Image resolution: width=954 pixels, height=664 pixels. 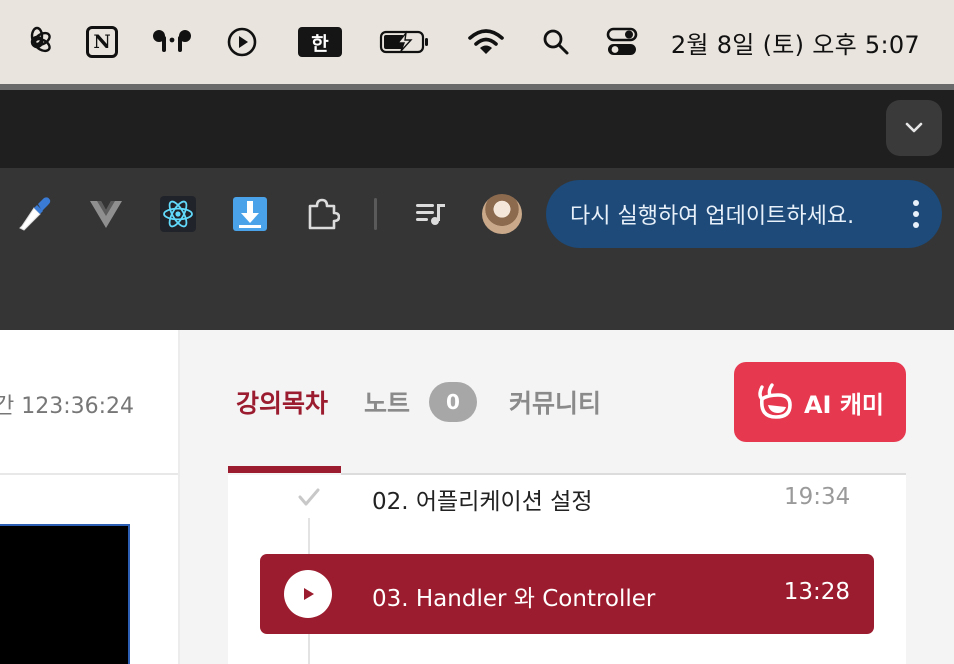 What do you see at coordinates (502, 214) in the screenshot?
I see `profile-avatar` at bounding box center [502, 214].